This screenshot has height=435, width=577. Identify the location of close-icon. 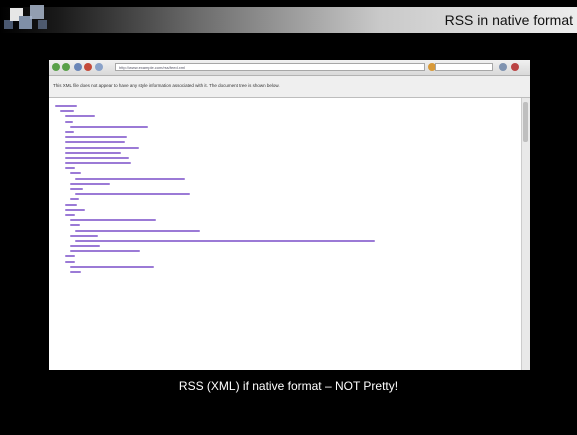
(515, 67).